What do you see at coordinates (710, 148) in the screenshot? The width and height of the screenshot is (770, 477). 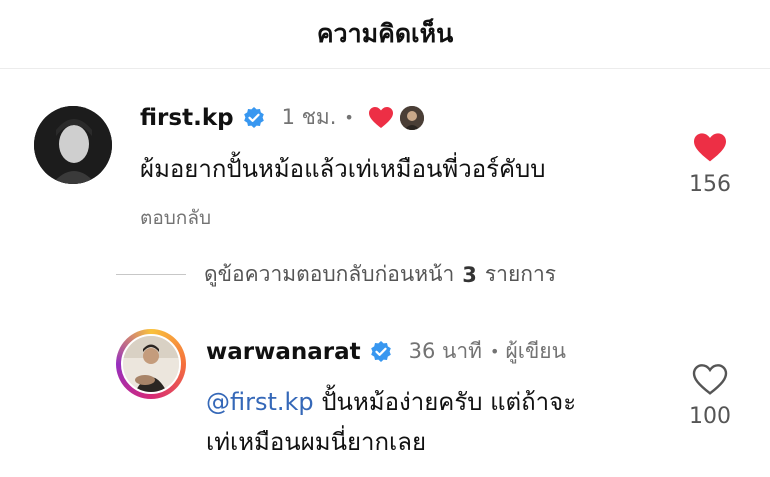 I see `like-heart-icon` at bounding box center [710, 148].